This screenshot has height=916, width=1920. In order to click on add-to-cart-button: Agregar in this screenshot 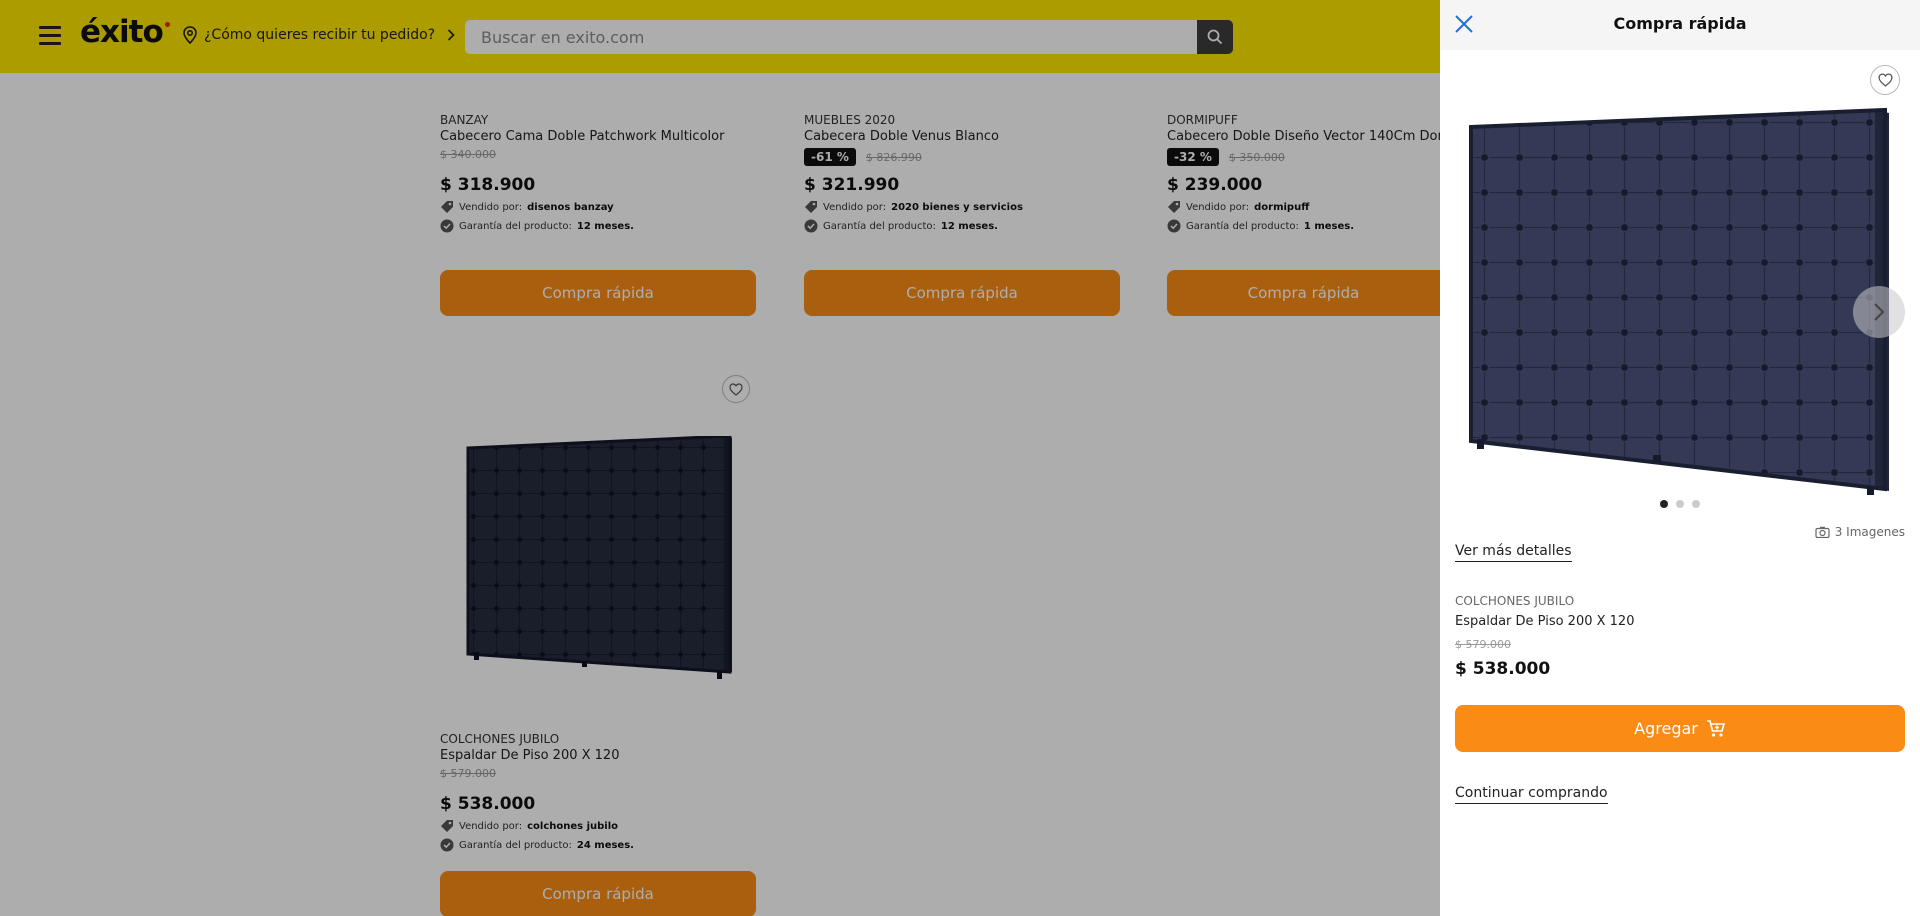, I will do `click(1680, 728)`.